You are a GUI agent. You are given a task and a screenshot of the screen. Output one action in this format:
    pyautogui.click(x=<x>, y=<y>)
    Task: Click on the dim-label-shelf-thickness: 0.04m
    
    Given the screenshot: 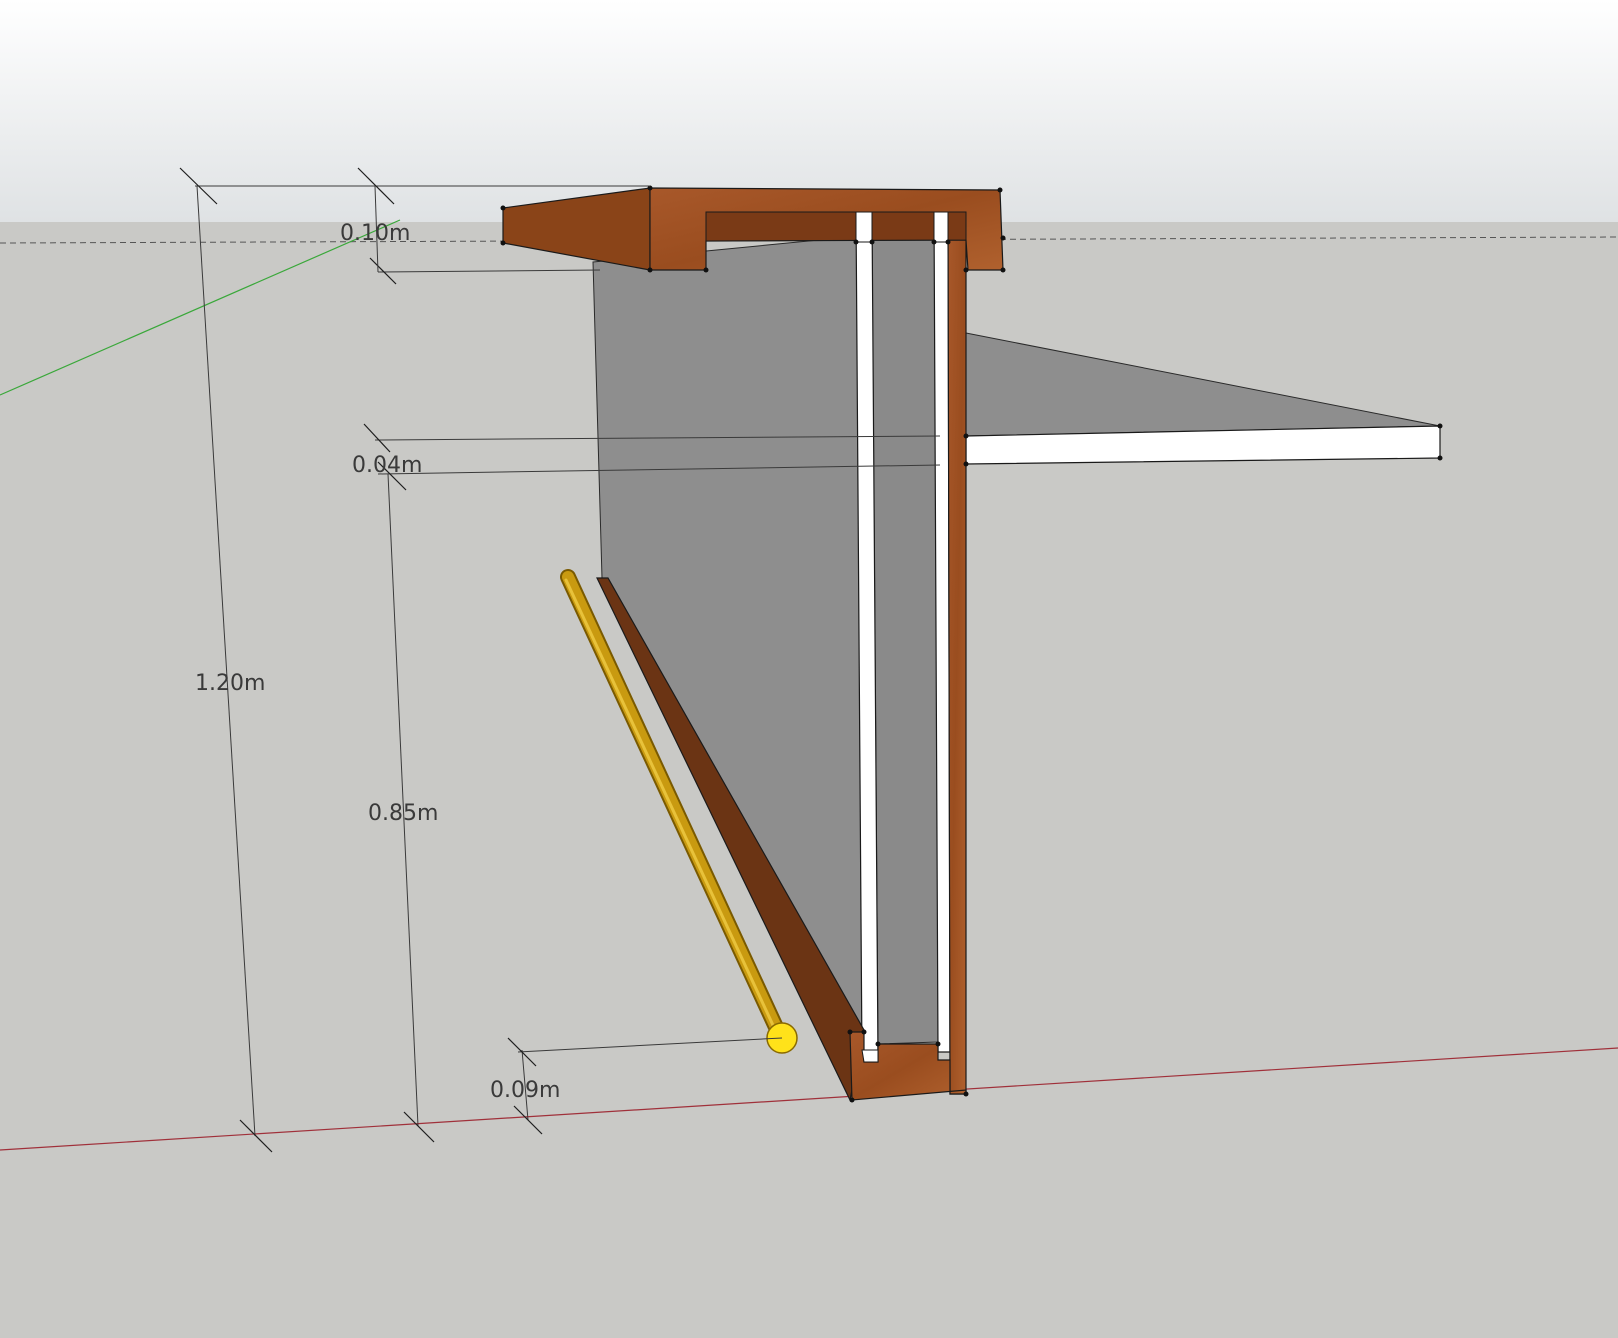 What is the action you would take?
    pyautogui.click(x=387, y=465)
    